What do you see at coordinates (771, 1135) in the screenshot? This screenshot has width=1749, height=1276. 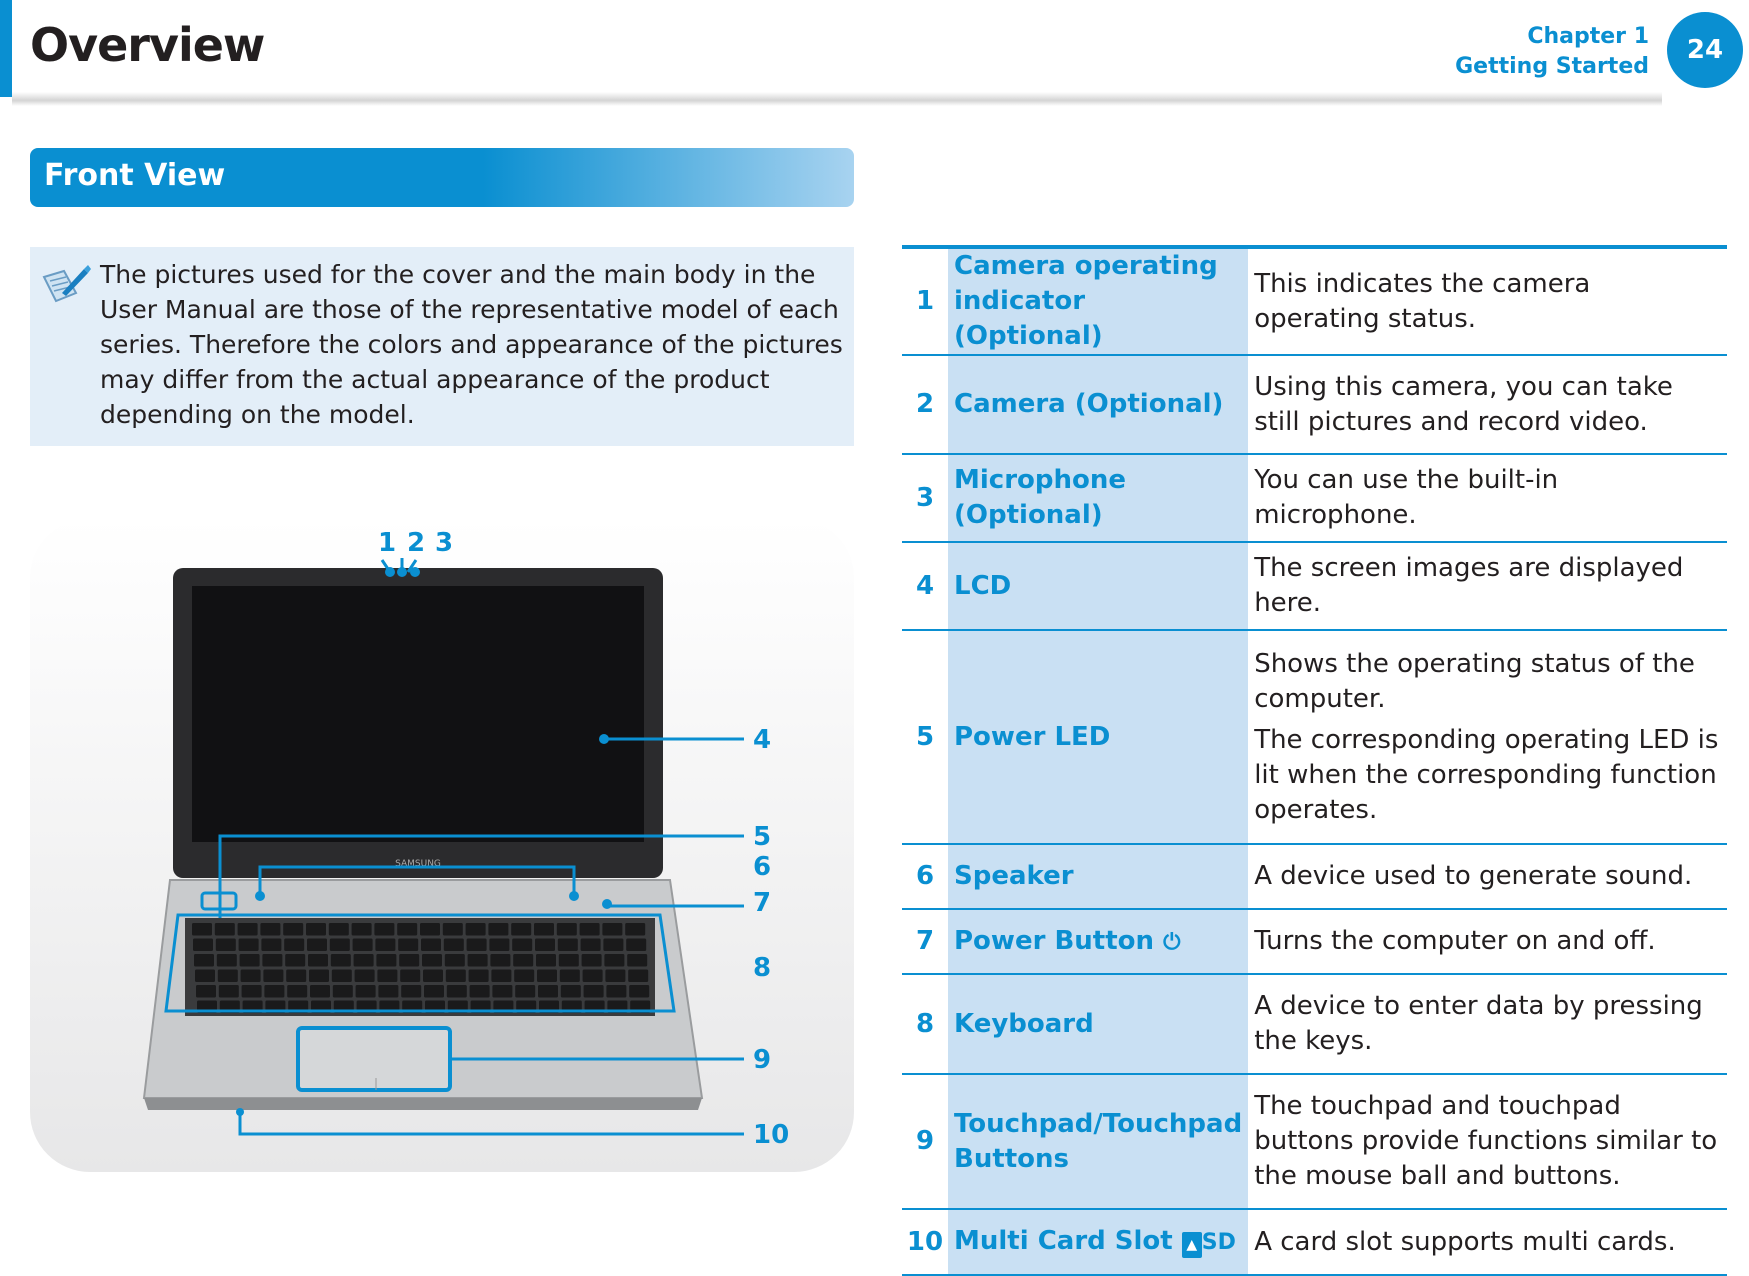 I see `callout-10: 10` at bounding box center [771, 1135].